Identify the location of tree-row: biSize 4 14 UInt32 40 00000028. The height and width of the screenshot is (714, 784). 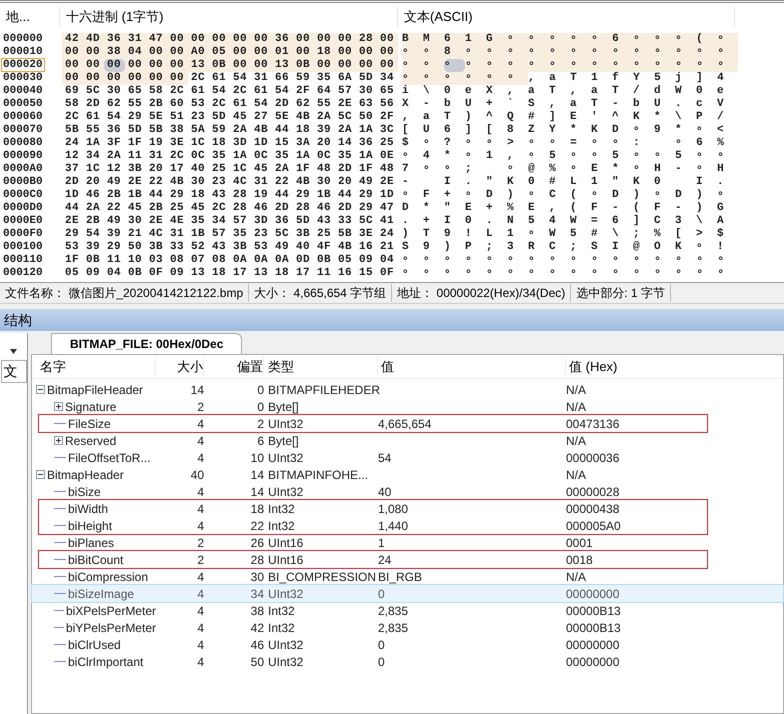
(407, 491).